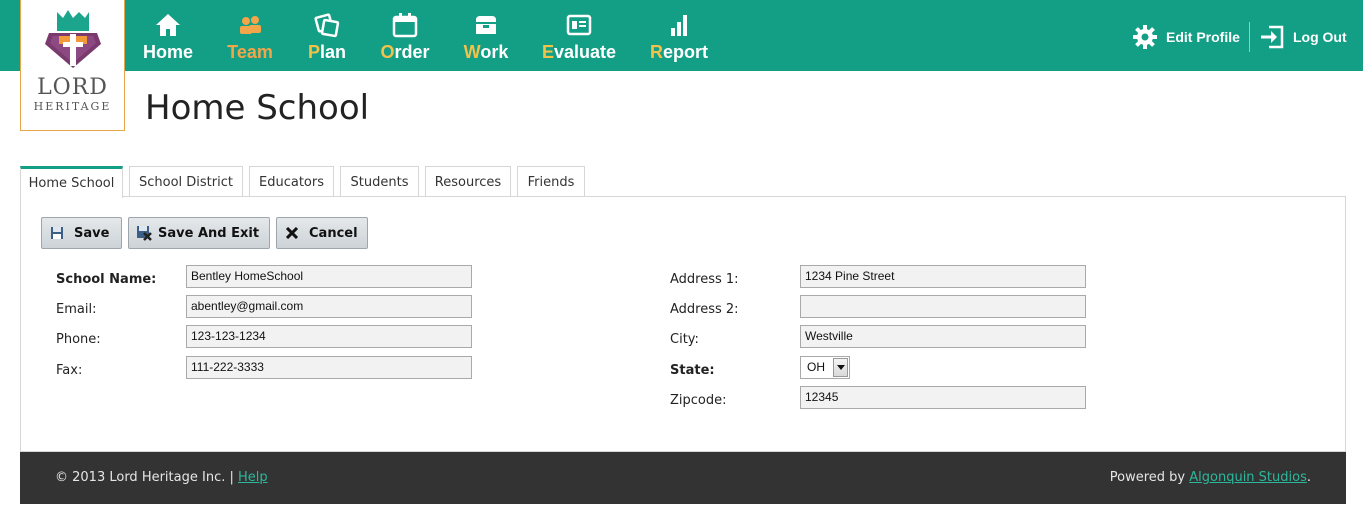 The height and width of the screenshot is (514, 1363). What do you see at coordinates (257, 108) in the screenshot?
I see `page-title: Home School` at bounding box center [257, 108].